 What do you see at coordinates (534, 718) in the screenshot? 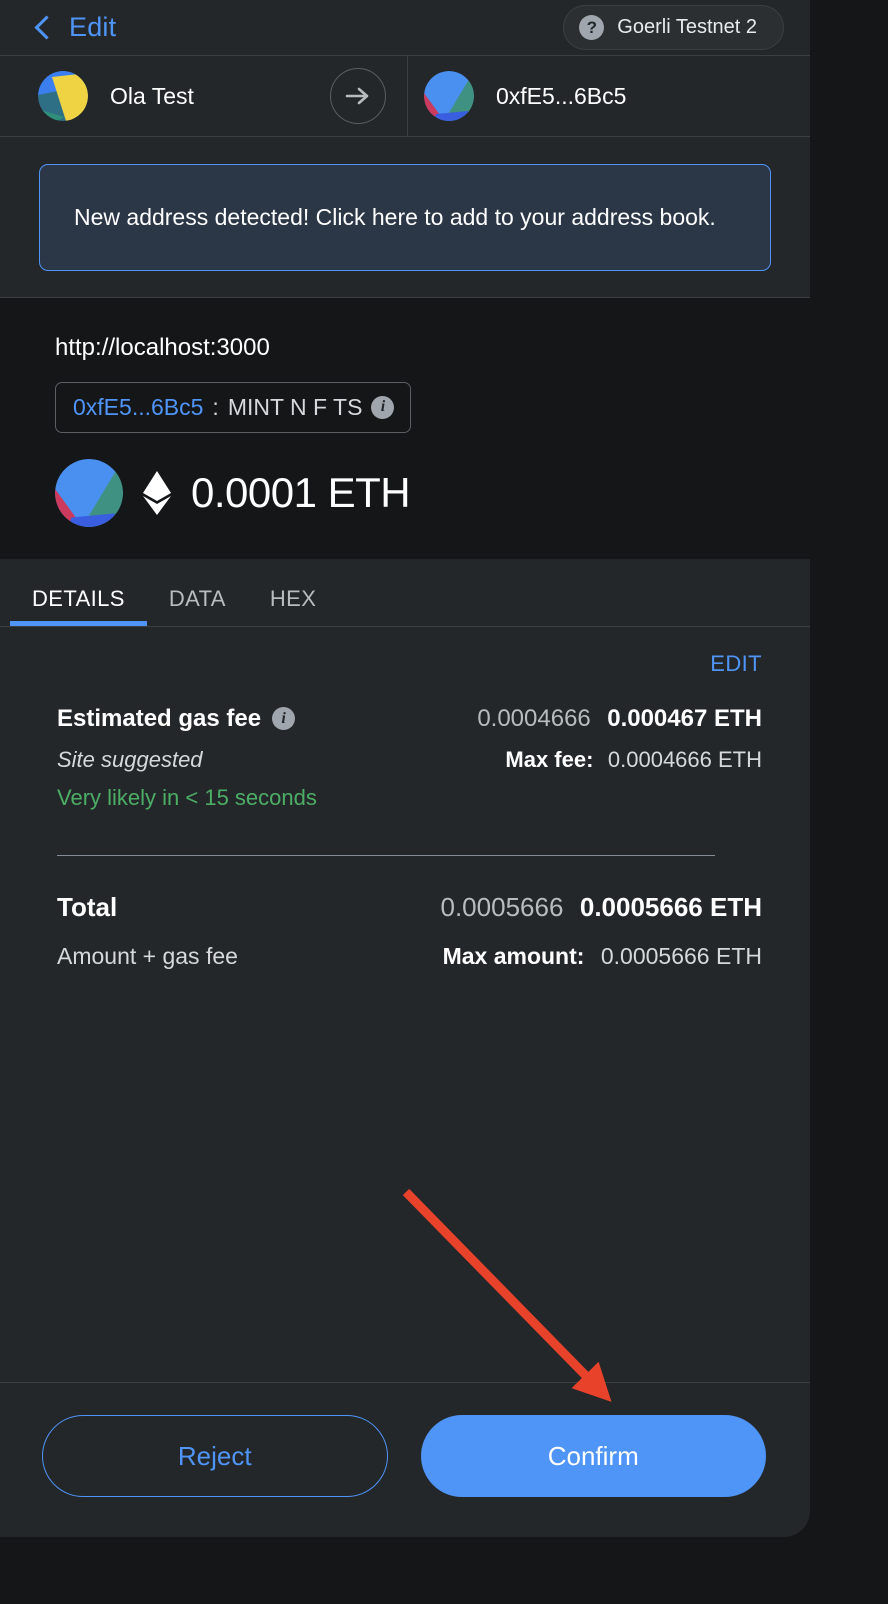
I see `gas-fee-fiat-value: 0.0004666` at bounding box center [534, 718].